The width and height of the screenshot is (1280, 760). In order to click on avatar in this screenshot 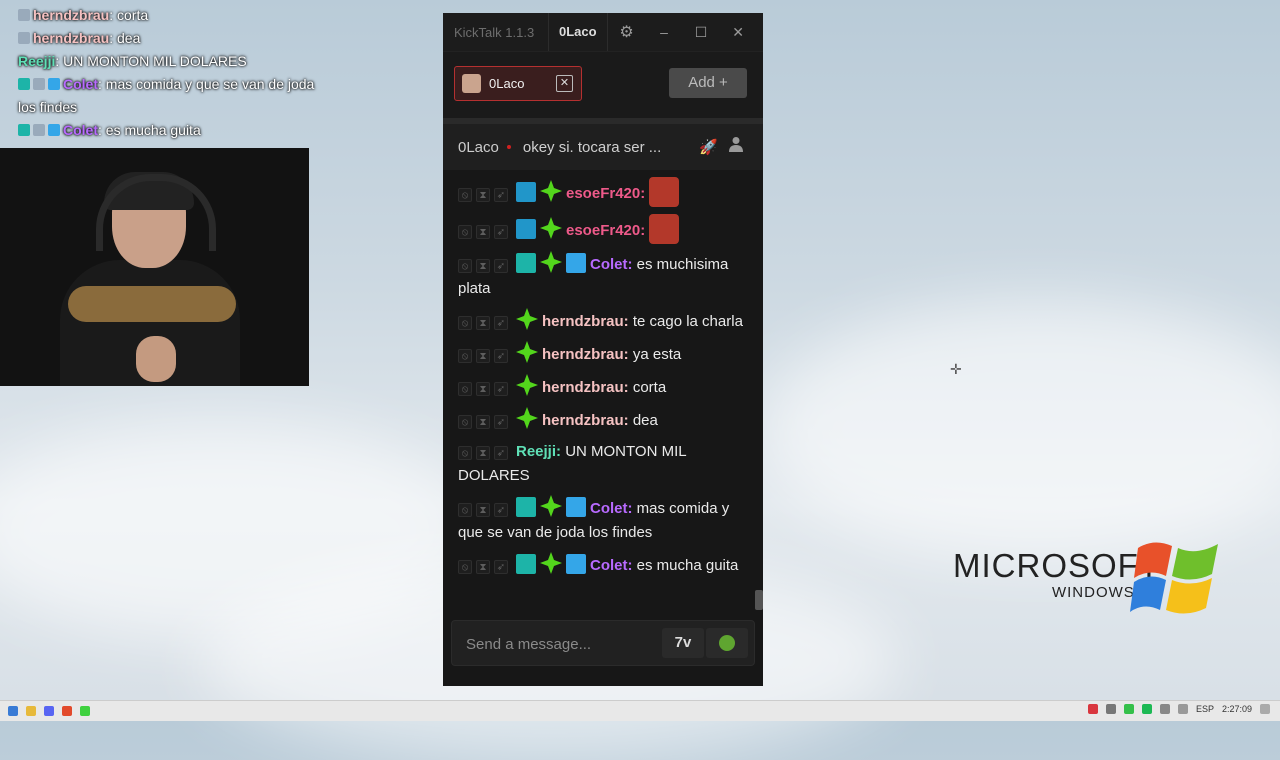, I will do `click(471, 83)`.